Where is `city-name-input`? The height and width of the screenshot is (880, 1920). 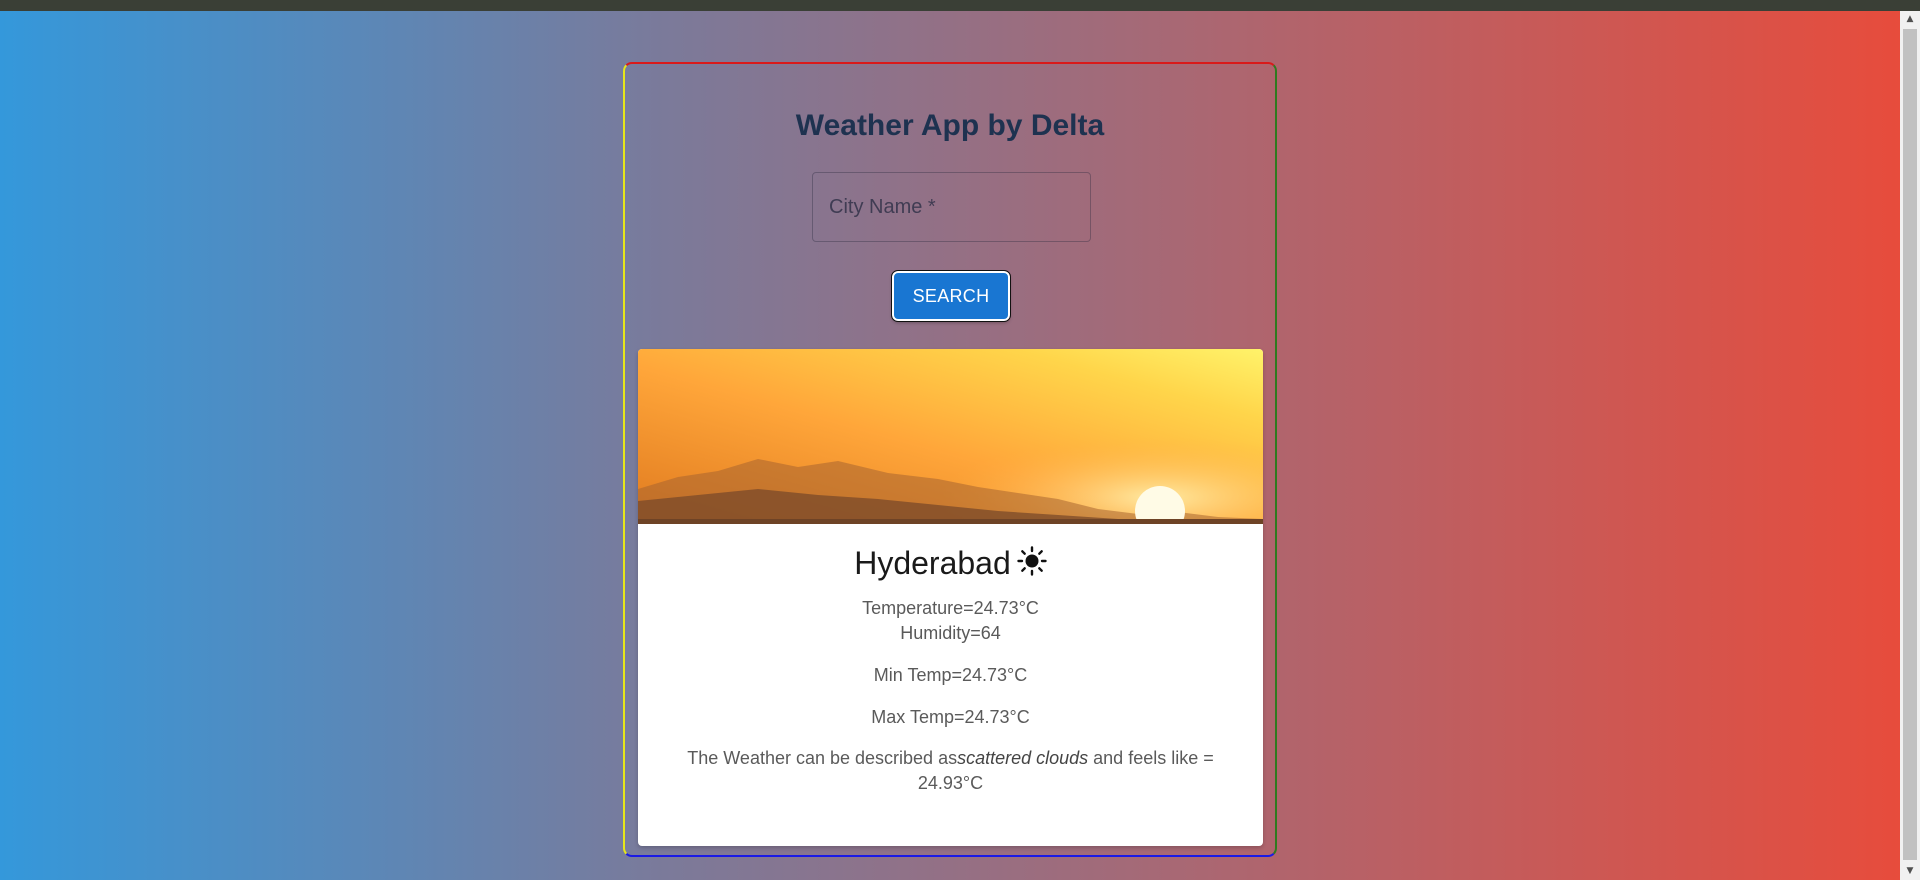
city-name-input is located at coordinates (951, 207).